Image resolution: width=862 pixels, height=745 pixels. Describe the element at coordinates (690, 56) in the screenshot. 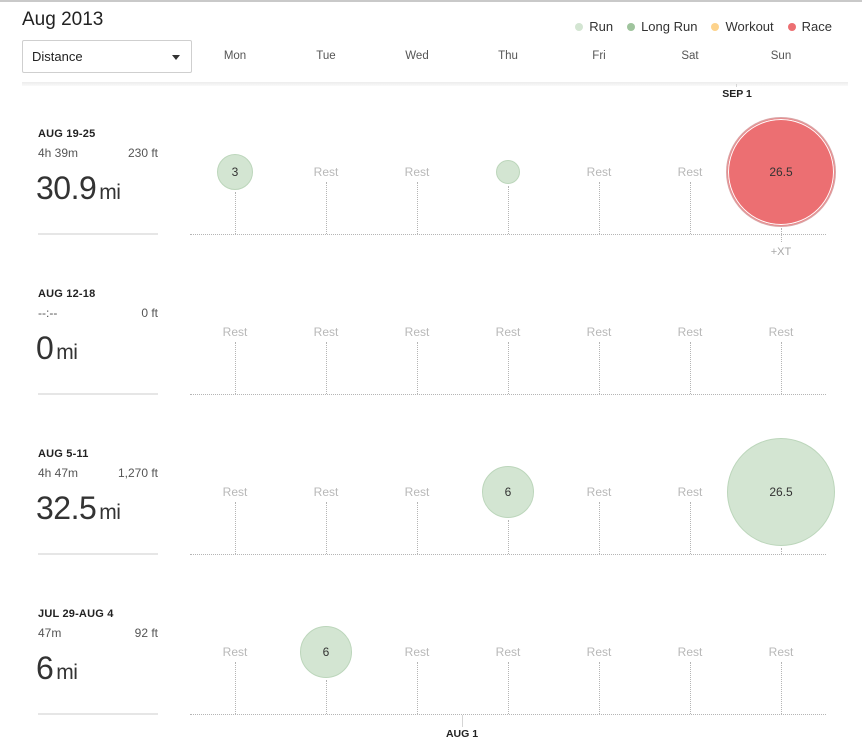

I see `day-header-sat: Sat` at that location.